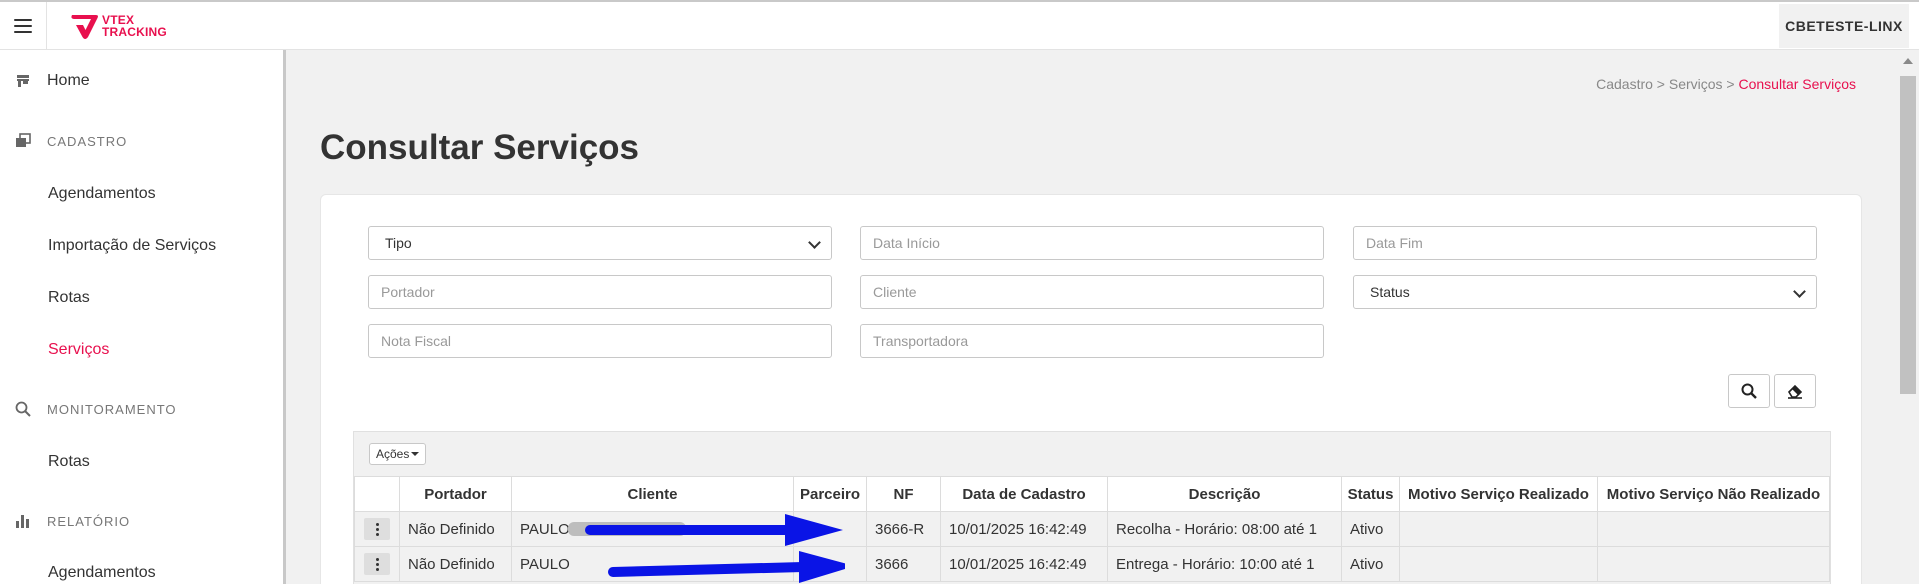 This screenshot has height=584, width=1919. Describe the element at coordinates (1797, 84) in the screenshot. I see `breadcrumb-current: Consultar Serviços` at that location.